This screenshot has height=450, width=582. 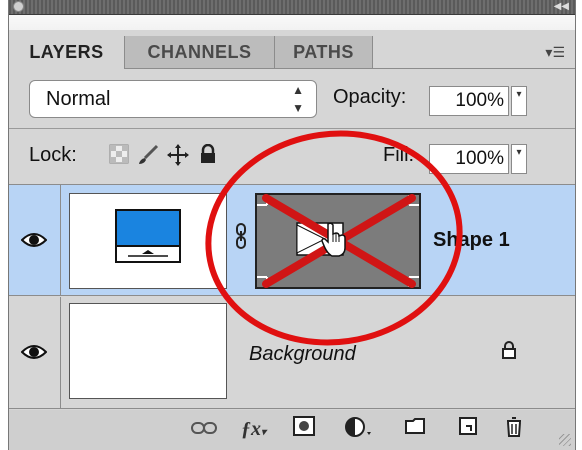 I want to click on new-group-folder-icon, so click(x=415, y=429).